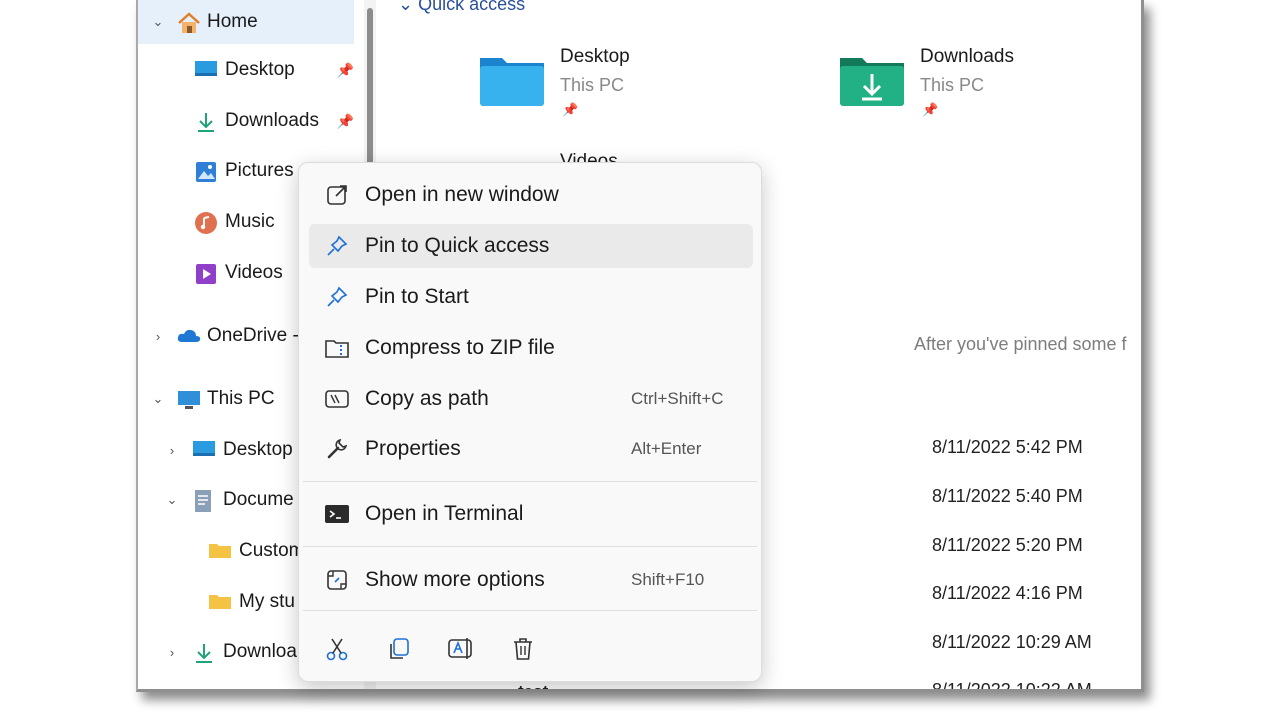  I want to click on cut-icon, so click(337, 649).